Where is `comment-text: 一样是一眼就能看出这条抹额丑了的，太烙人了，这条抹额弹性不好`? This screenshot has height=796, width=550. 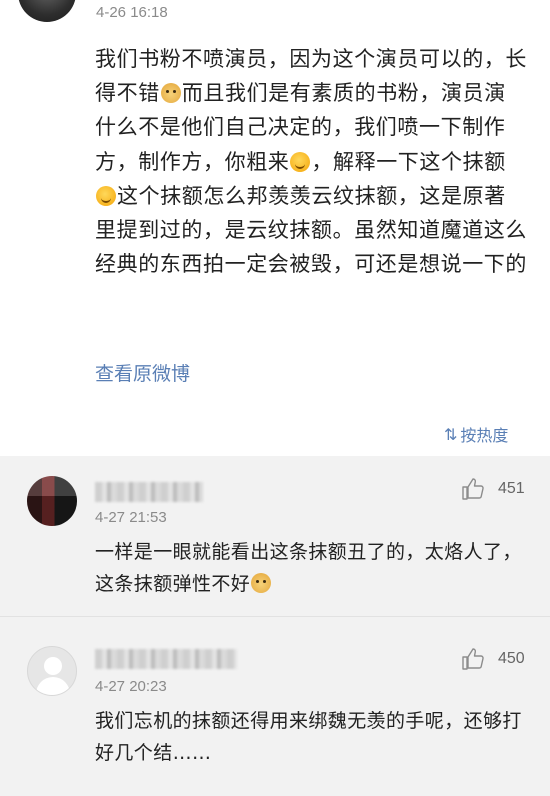
comment-text: 一样是一眼就能看出这条抹额丑了的，太烙人了，这条抹额弹性不好 is located at coordinates (315, 568).